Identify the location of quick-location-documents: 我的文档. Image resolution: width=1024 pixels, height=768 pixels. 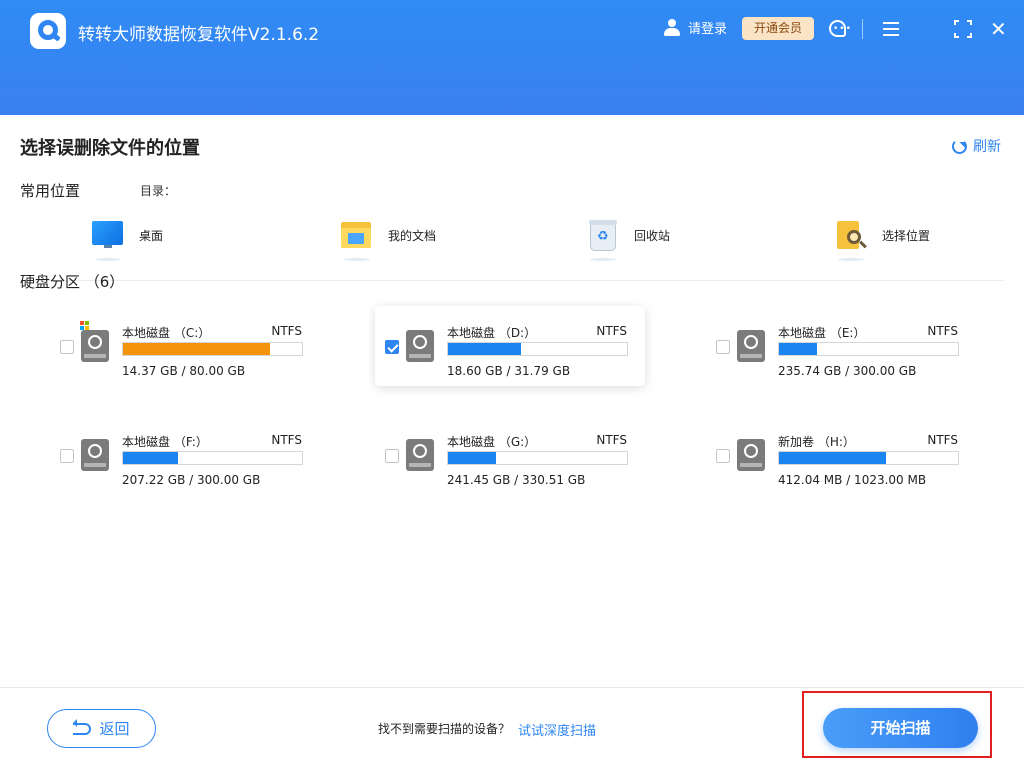
(388, 239).